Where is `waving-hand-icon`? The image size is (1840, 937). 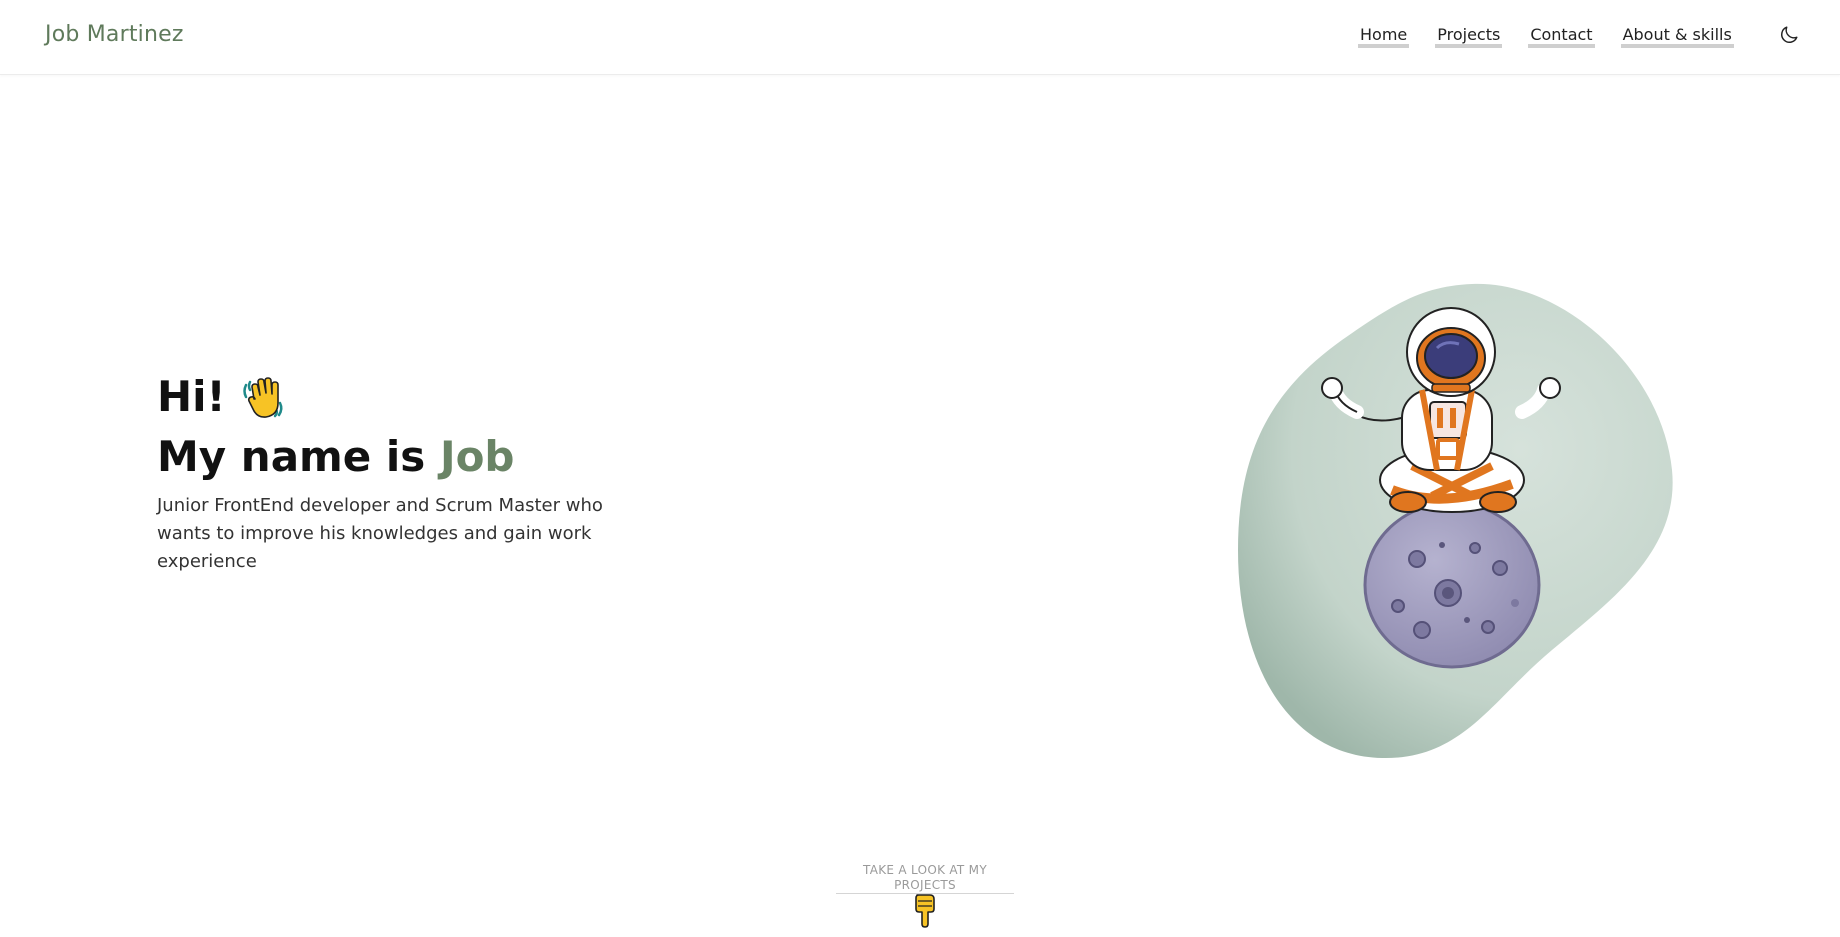 waving-hand-icon is located at coordinates (262, 397).